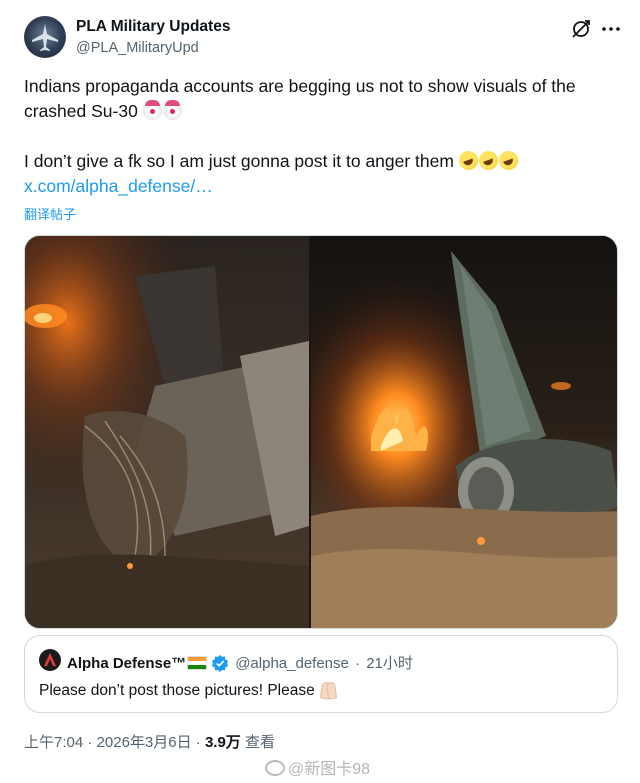 This screenshot has height=783, width=640. I want to click on jet-logo-icon, so click(45, 37).